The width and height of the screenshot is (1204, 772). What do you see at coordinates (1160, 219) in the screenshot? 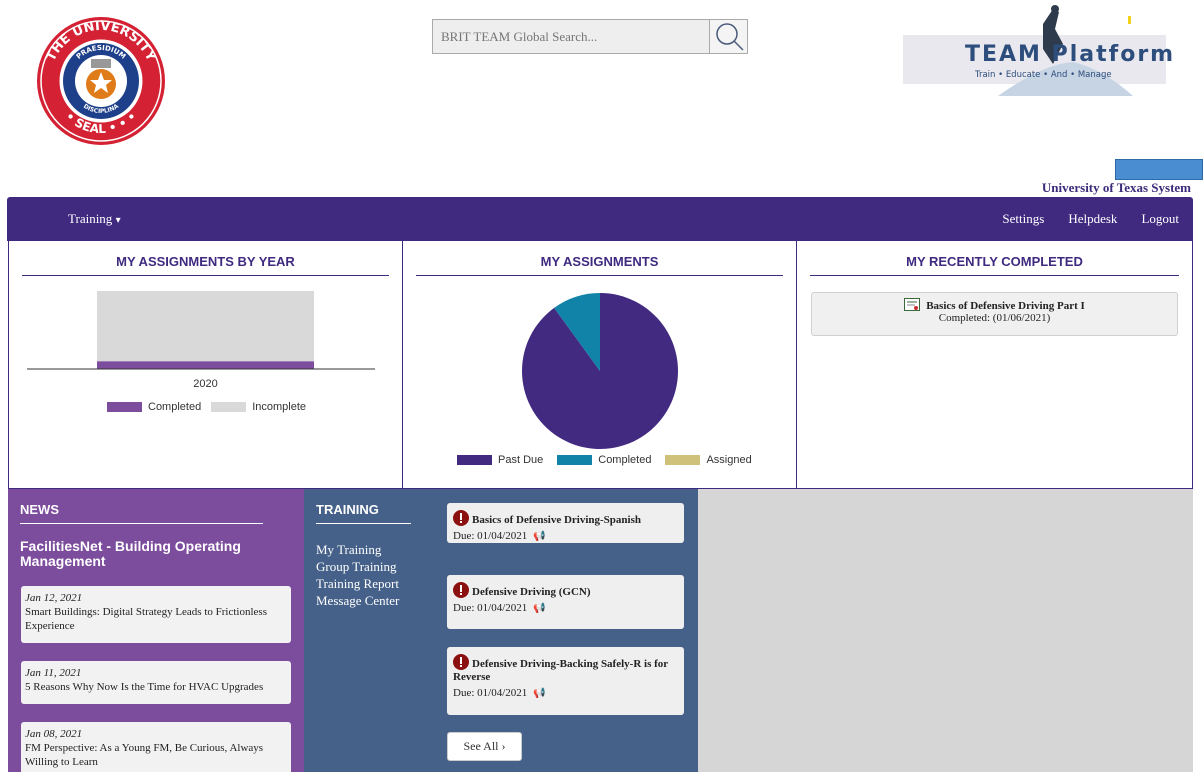
I see `nav-logout-link: Logout` at bounding box center [1160, 219].